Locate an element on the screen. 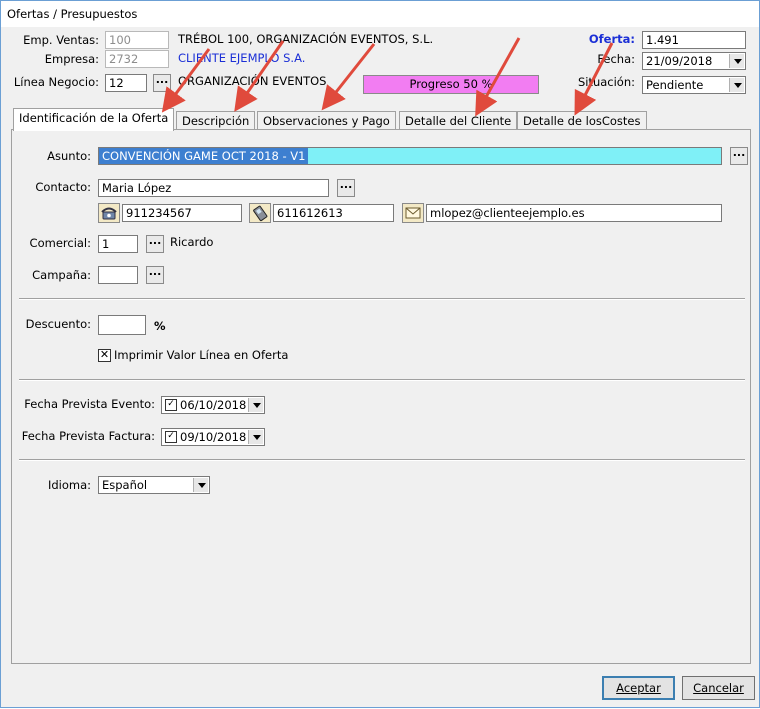 This screenshot has width=760, height=709. phone-icon is located at coordinates (109, 213).